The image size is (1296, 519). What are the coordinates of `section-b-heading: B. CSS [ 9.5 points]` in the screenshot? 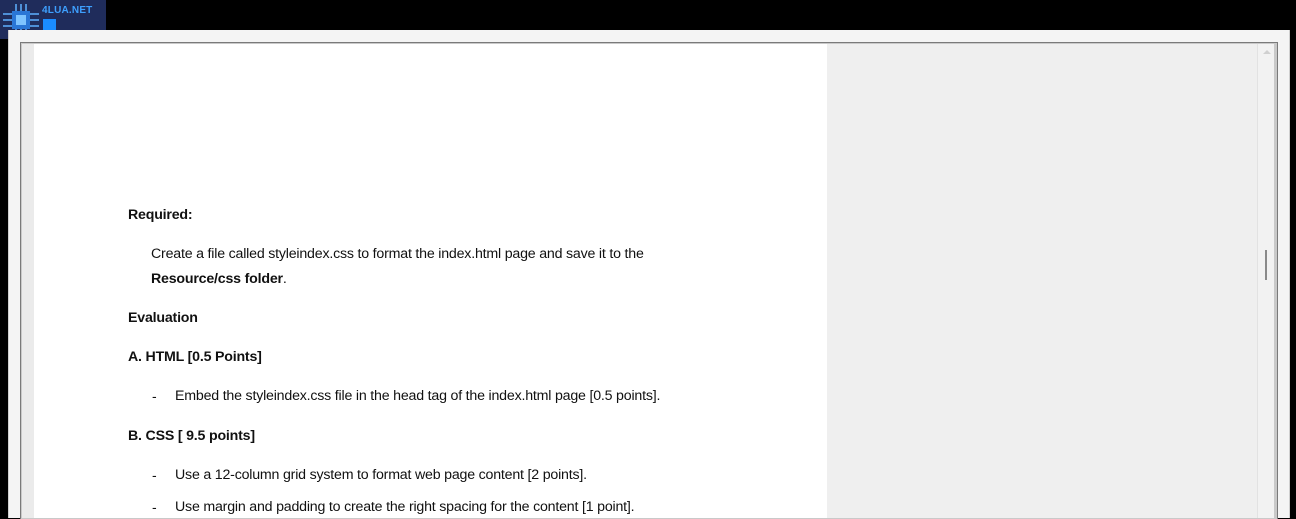 It's located at (191, 436).